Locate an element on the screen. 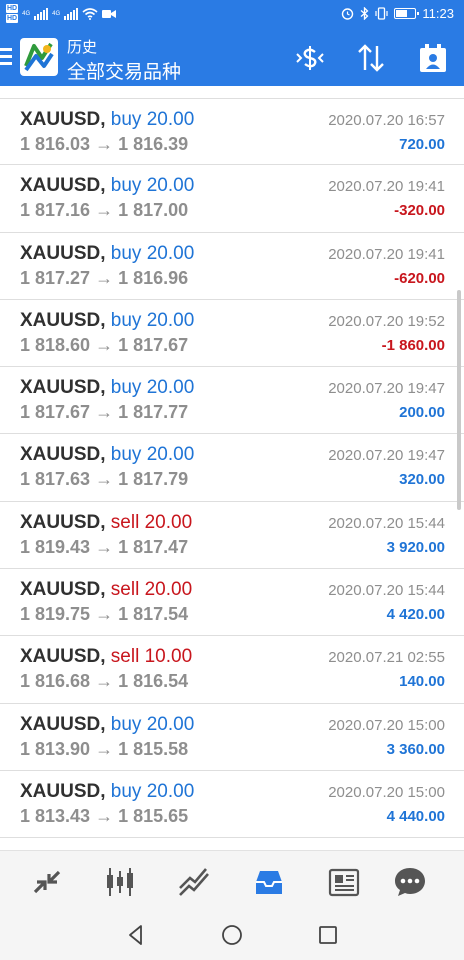 The height and width of the screenshot is (960, 464). chart-icon is located at coordinates (120, 882).